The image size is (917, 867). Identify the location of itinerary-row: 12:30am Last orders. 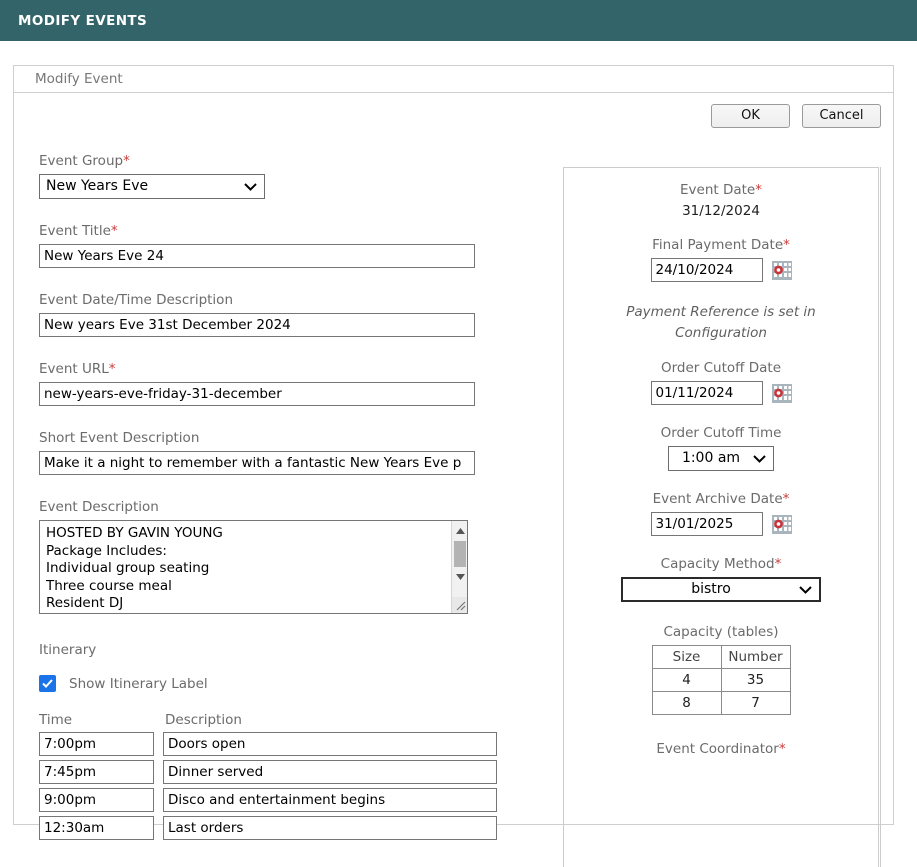
(294, 828).